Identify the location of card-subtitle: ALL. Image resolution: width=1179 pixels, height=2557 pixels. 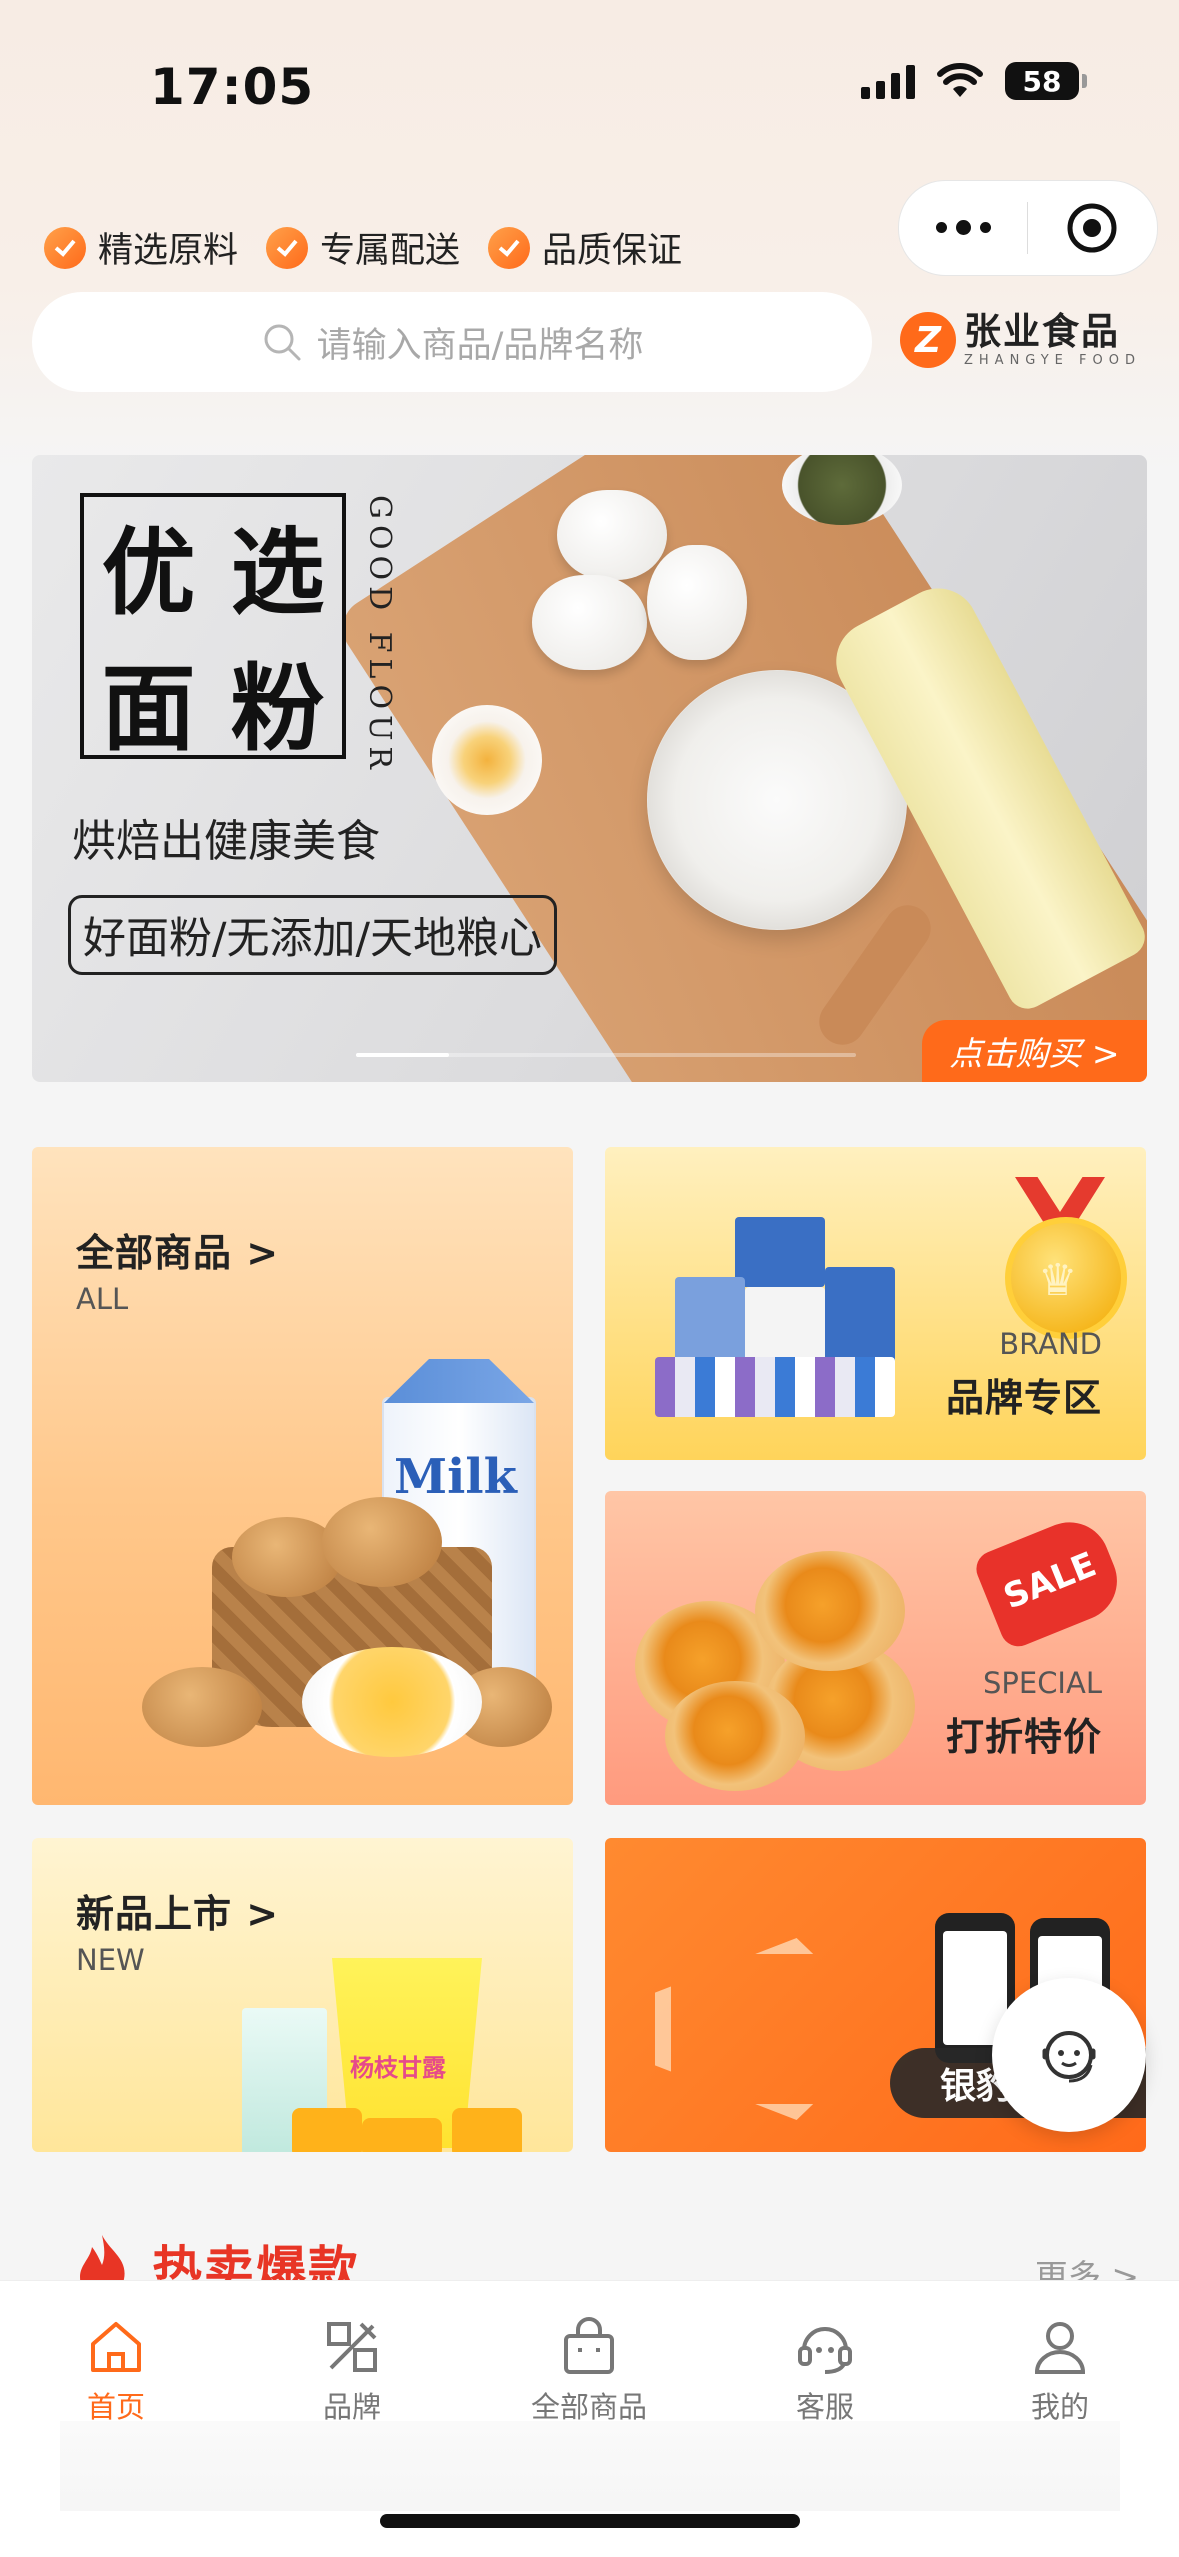
(102, 1299).